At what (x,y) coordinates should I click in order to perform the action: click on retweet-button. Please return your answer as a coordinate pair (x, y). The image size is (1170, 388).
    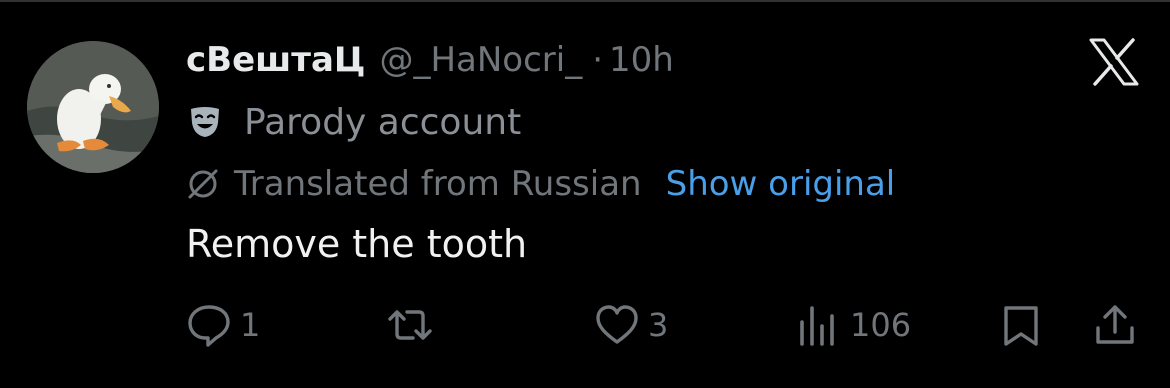
    Looking at the image, I should click on (414, 325).